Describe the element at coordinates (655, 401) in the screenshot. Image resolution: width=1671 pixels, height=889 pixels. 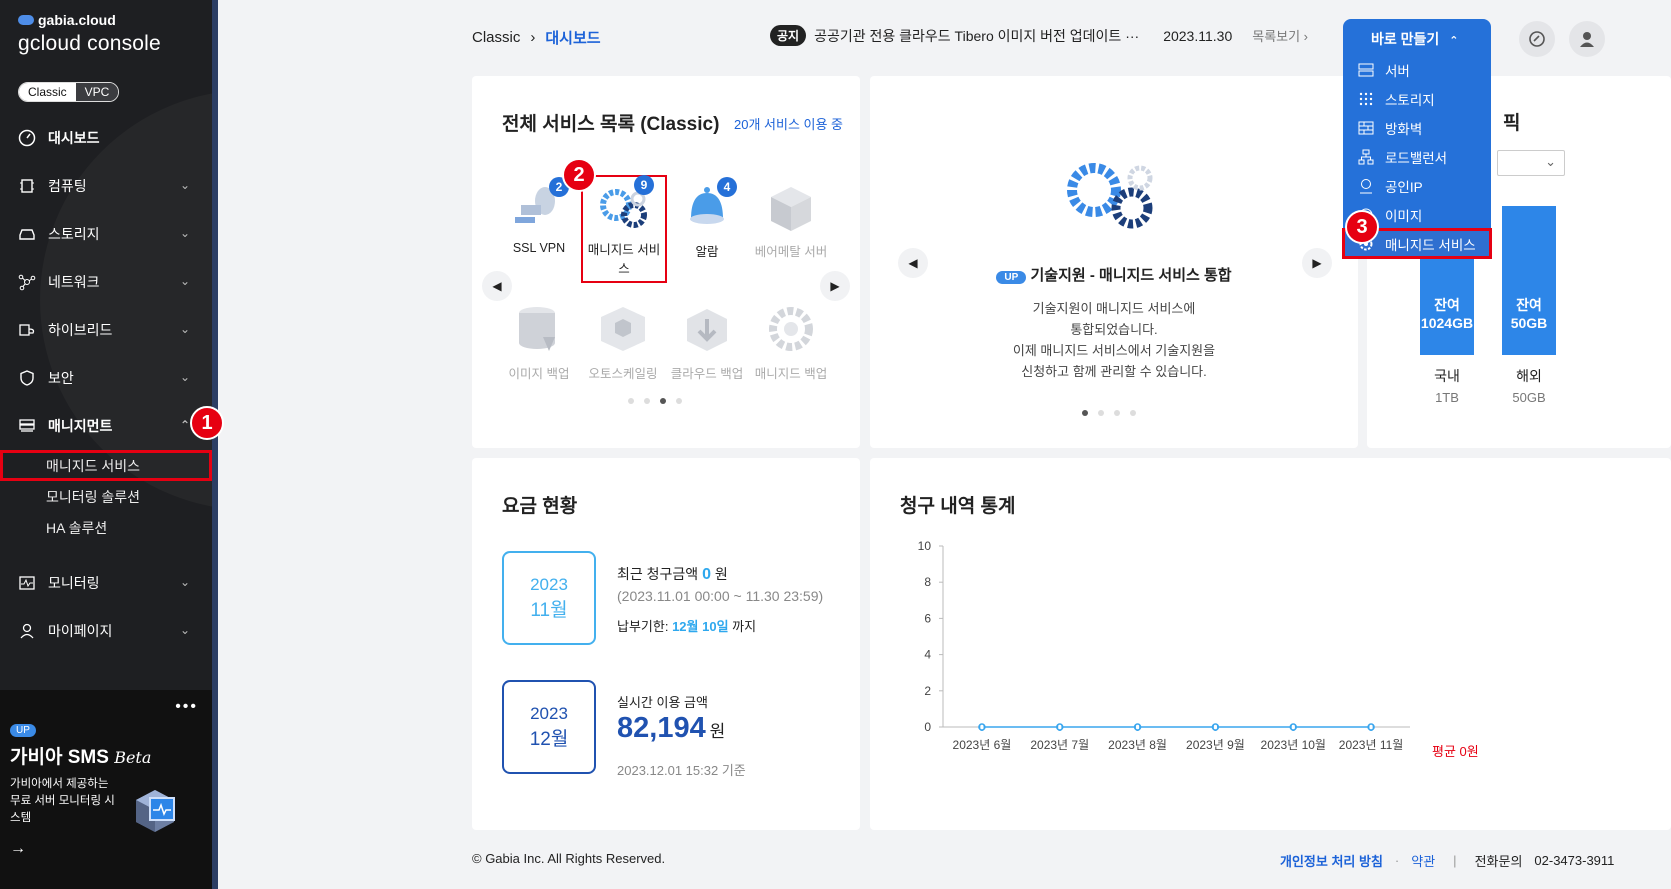
I see `service-pager` at that location.